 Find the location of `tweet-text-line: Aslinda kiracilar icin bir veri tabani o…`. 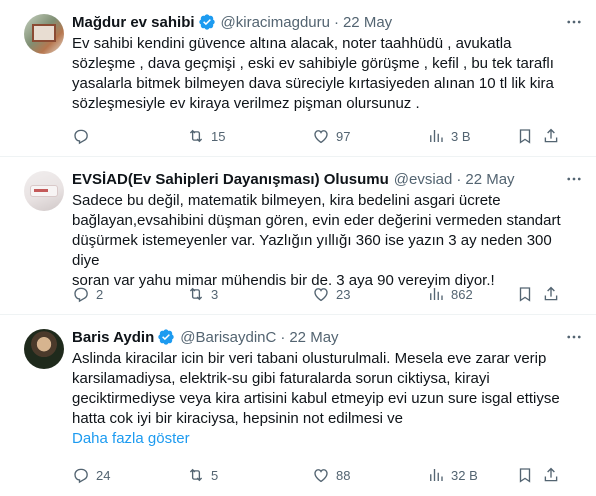

tweet-text-line: Aslinda kiracilar icin bir veri tabani o… is located at coordinates (309, 358).